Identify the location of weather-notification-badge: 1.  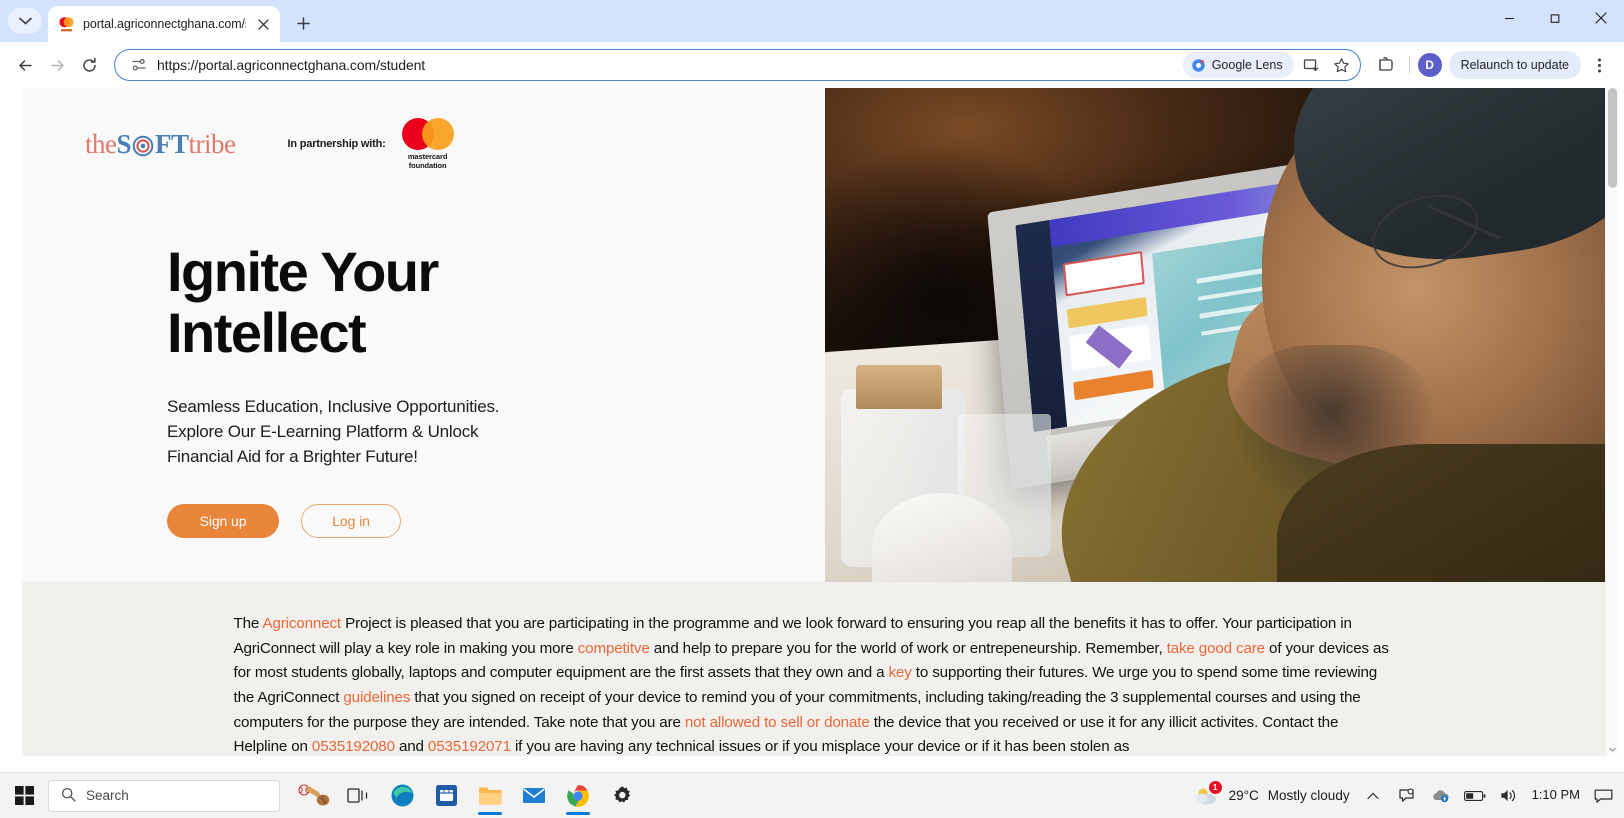
(1215, 787).